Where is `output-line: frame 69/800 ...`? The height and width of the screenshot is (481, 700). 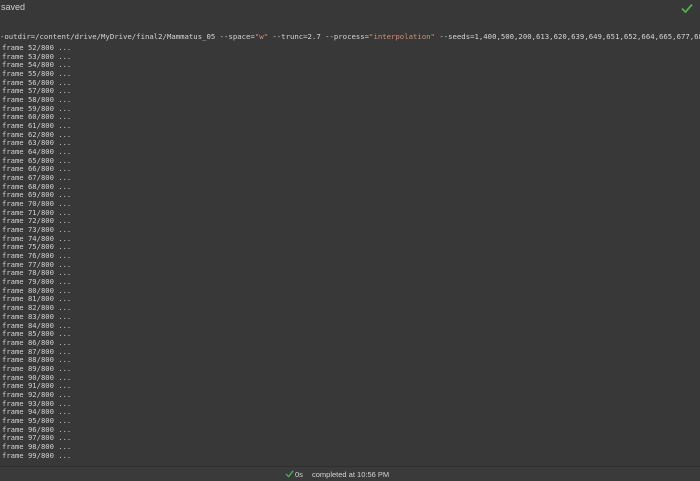
output-line: frame 69/800 ... is located at coordinates (37, 195).